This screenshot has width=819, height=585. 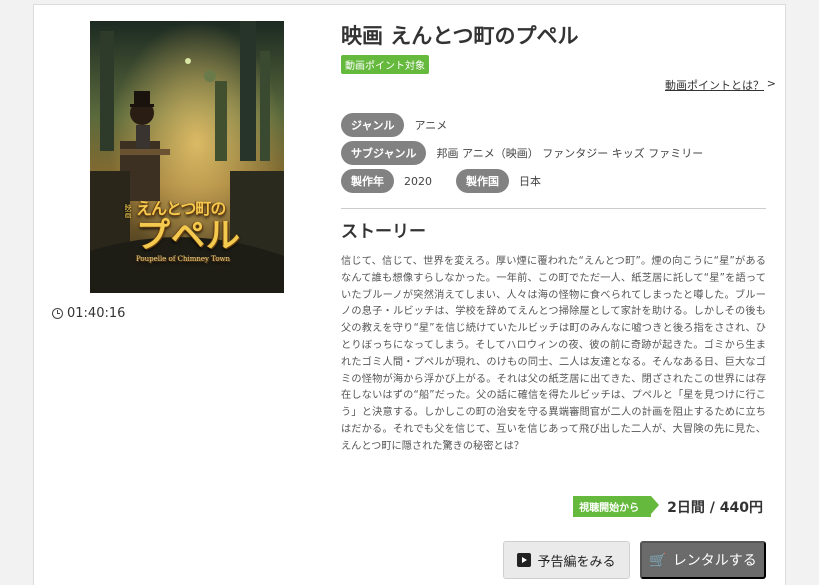 What do you see at coordinates (430, 125) in the screenshot?
I see `genre-value: アニメ` at bounding box center [430, 125].